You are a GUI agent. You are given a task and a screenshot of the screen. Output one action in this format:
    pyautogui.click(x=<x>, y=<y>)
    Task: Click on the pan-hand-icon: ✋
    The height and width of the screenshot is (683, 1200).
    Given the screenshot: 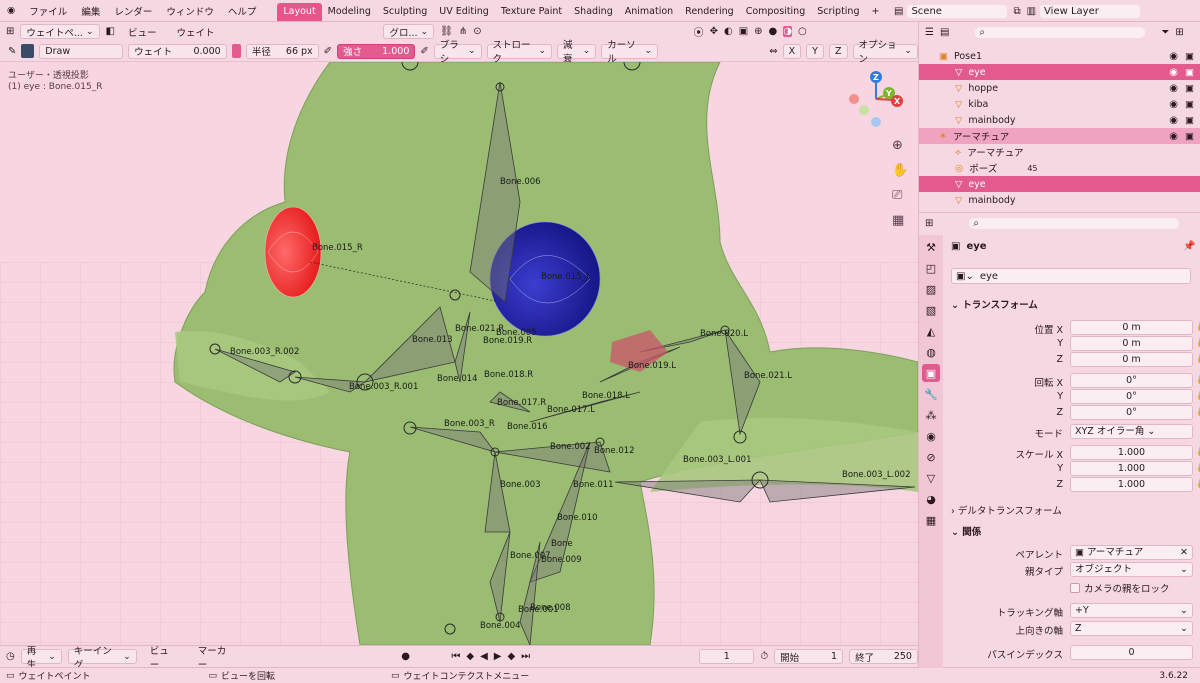 What is the action you would take?
    pyautogui.click(x=900, y=170)
    